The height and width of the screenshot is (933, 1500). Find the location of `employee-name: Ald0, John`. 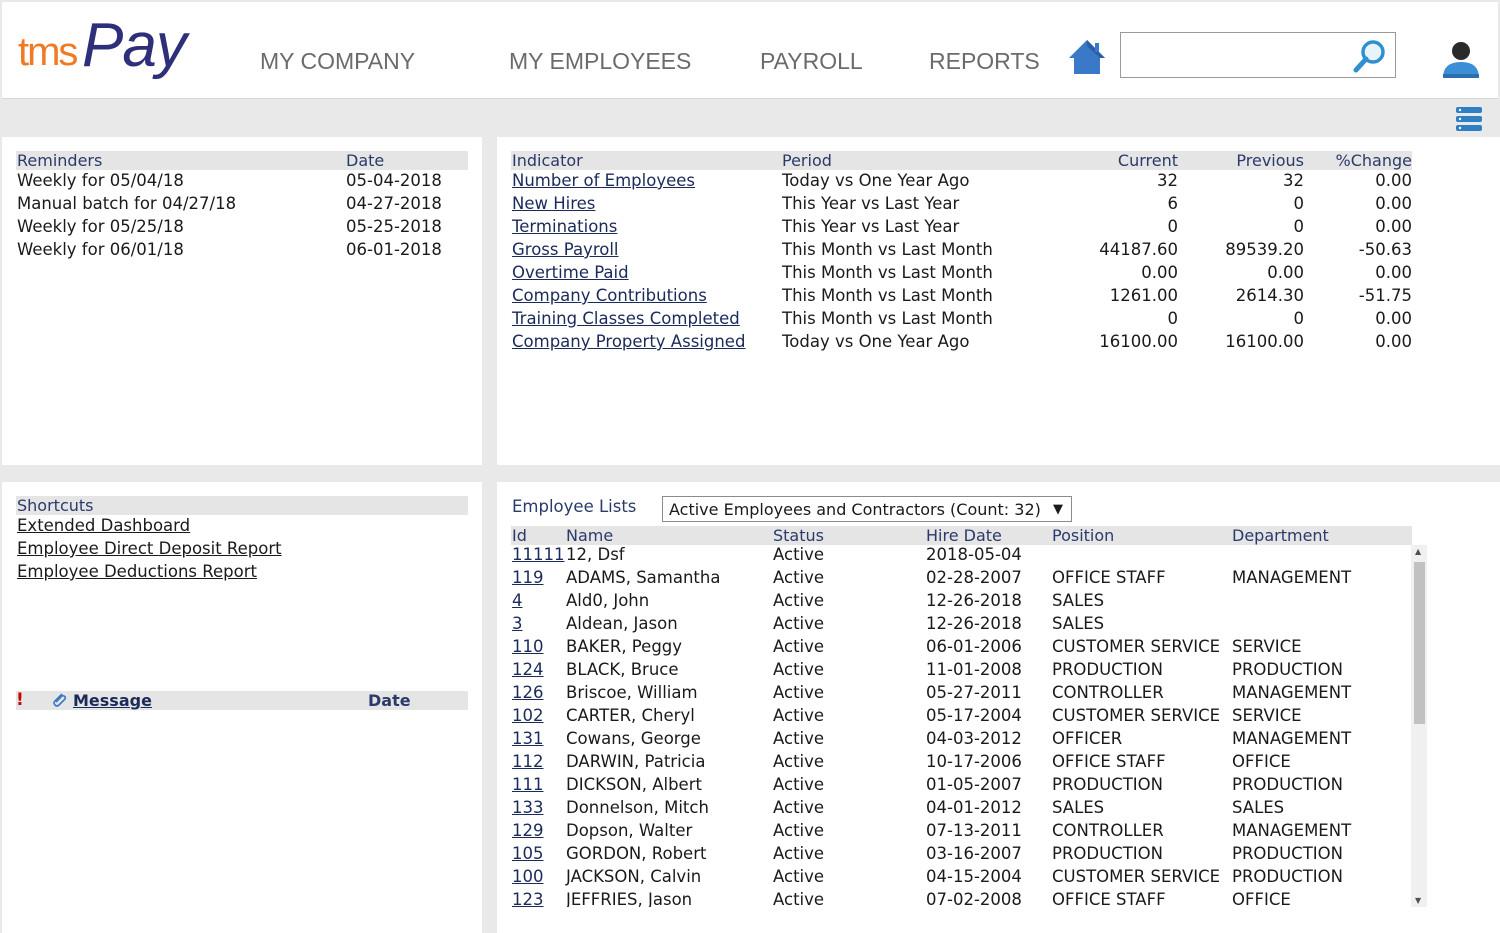

employee-name: Ald0, John is located at coordinates (608, 600).